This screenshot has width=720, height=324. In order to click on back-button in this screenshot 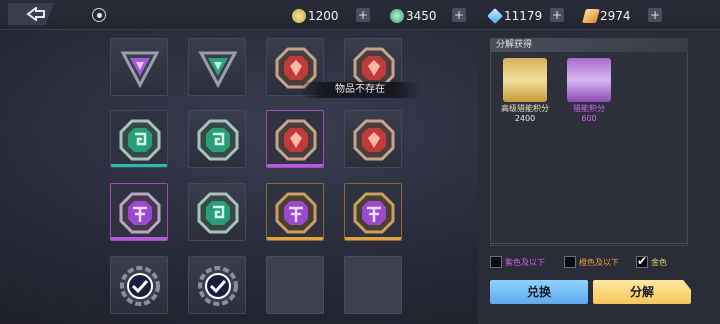, I will do `click(31, 14)`.